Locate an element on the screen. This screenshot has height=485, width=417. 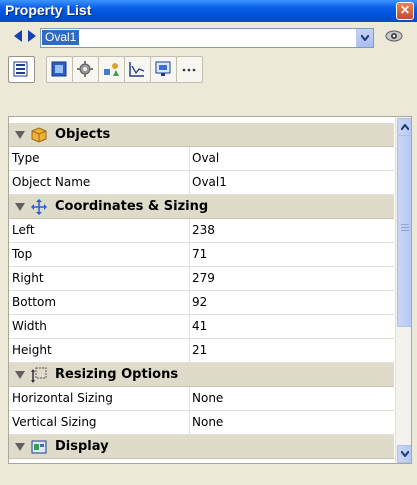
object-select: Oval1 is located at coordinates (207, 38).